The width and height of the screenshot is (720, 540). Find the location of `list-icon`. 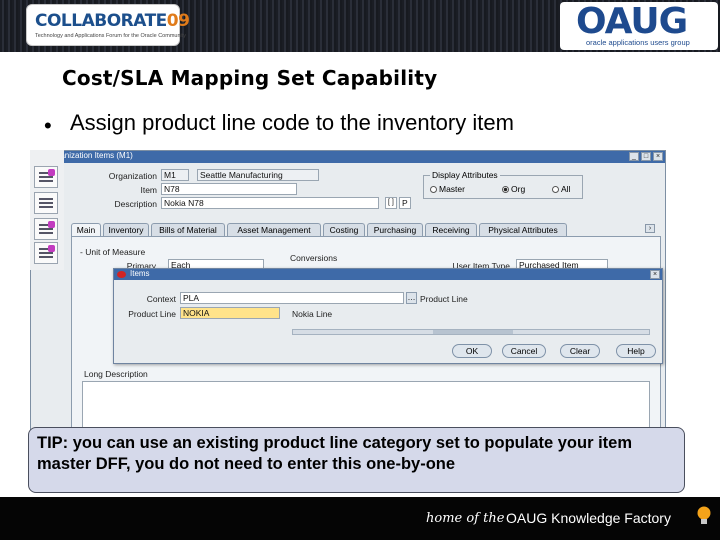

list-icon is located at coordinates (46, 203).